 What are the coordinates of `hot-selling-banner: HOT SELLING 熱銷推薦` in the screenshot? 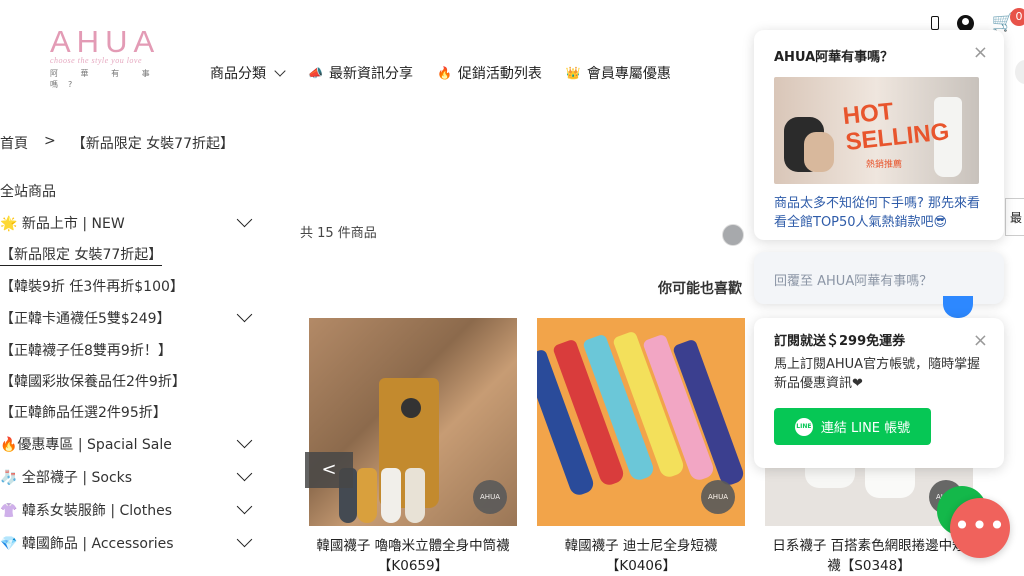 It's located at (876, 130).